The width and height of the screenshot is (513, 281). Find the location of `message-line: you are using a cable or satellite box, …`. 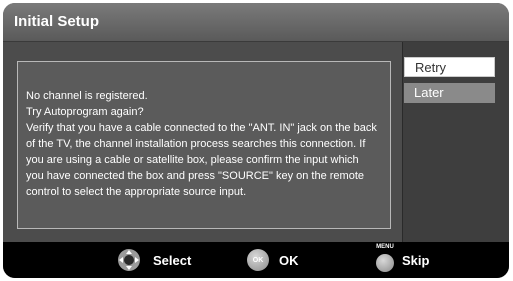

message-line: you are using a cable or satellite box, … is located at coordinates (192, 160).